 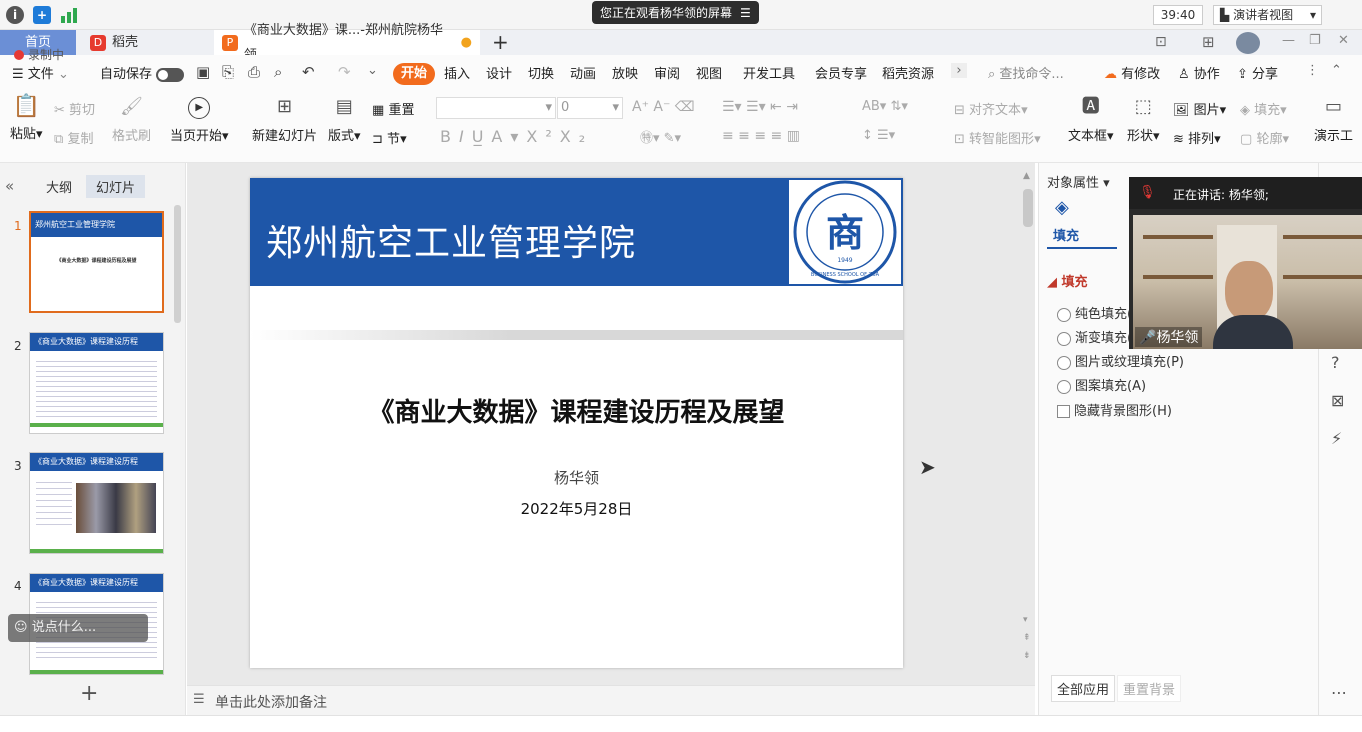 What do you see at coordinates (1267, 15) in the screenshot?
I see `presenter-view-select: ▙ 演讲者视图 ▾` at bounding box center [1267, 15].